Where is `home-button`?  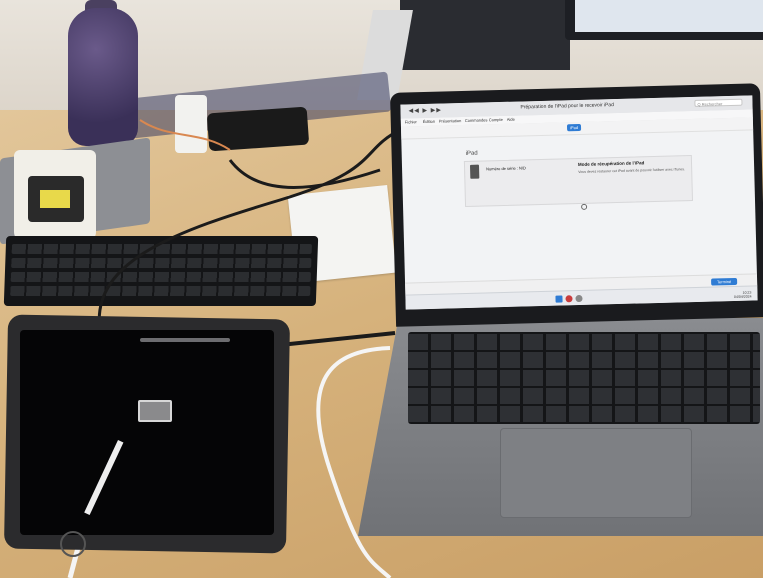
home-button is located at coordinates (73, 544).